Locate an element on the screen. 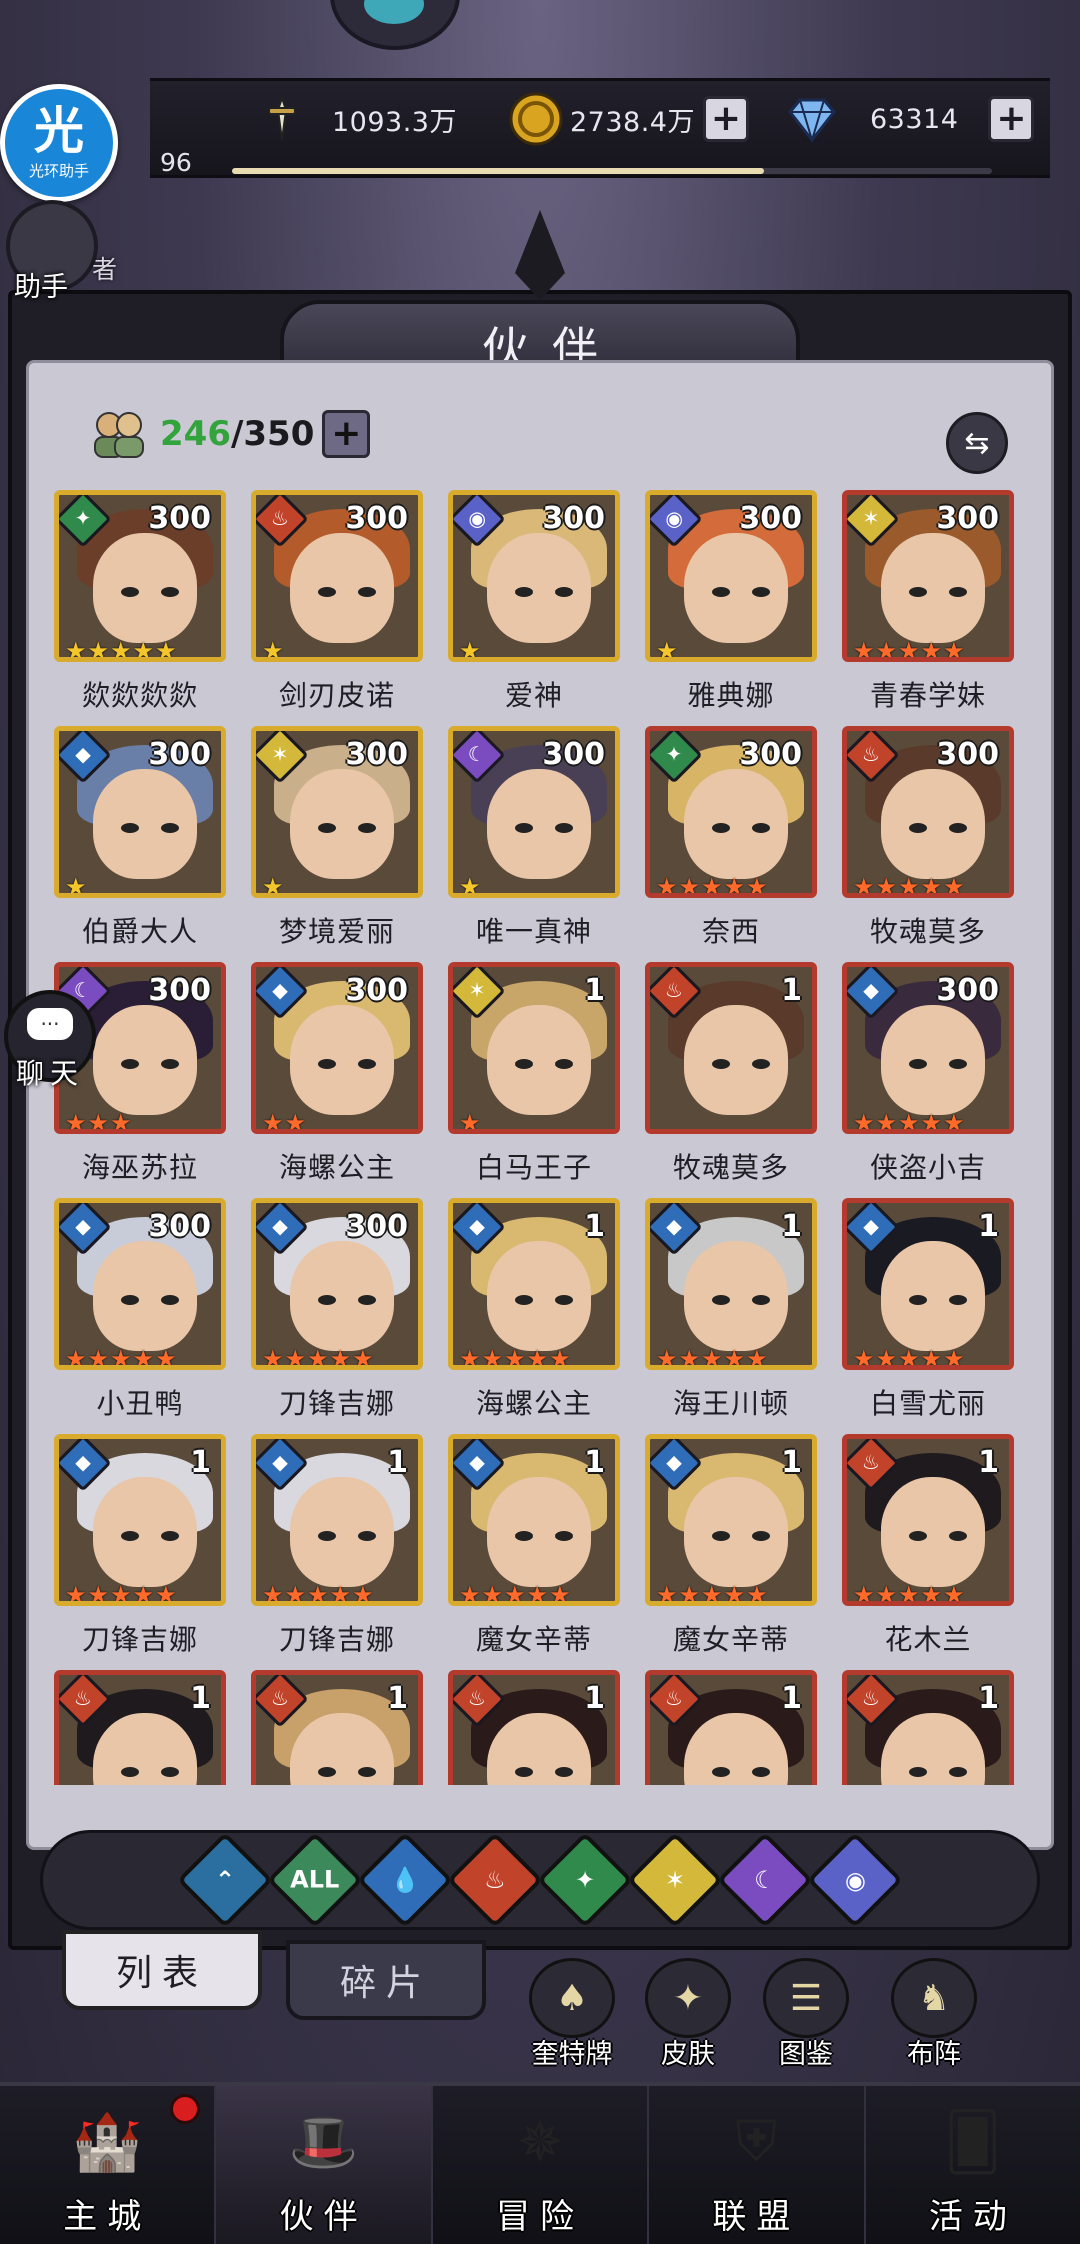 The width and height of the screenshot is (1080, 2244). partner-card: ♨ 1 ★ ★ ★ ★ ★ 花木兰 is located at coordinates (926, 1552).